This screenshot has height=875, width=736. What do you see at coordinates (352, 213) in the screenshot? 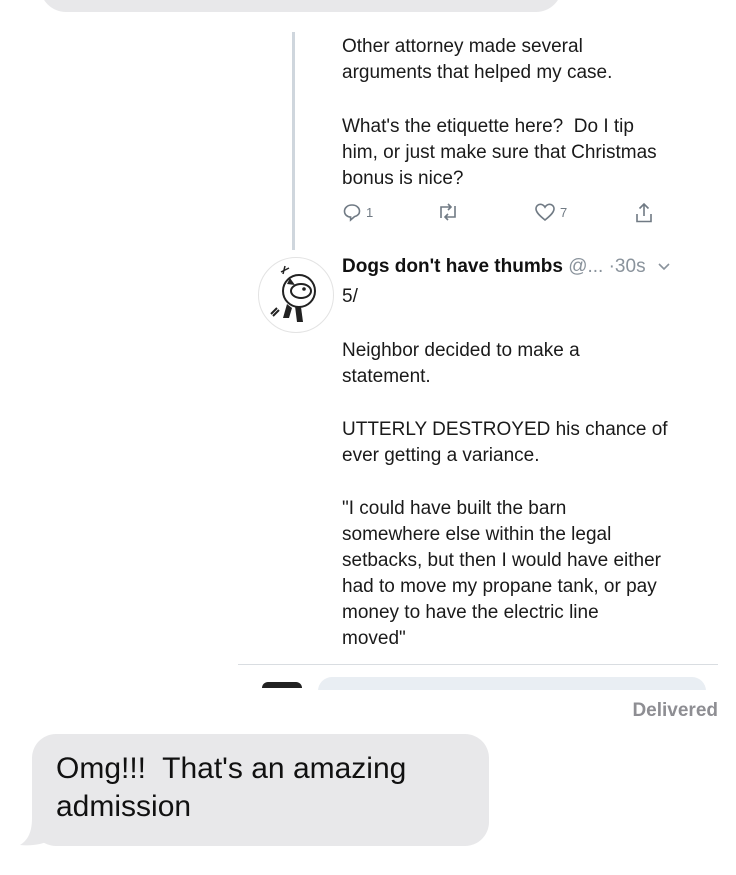
I see `reply-icon` at bounding box center [352, 213].